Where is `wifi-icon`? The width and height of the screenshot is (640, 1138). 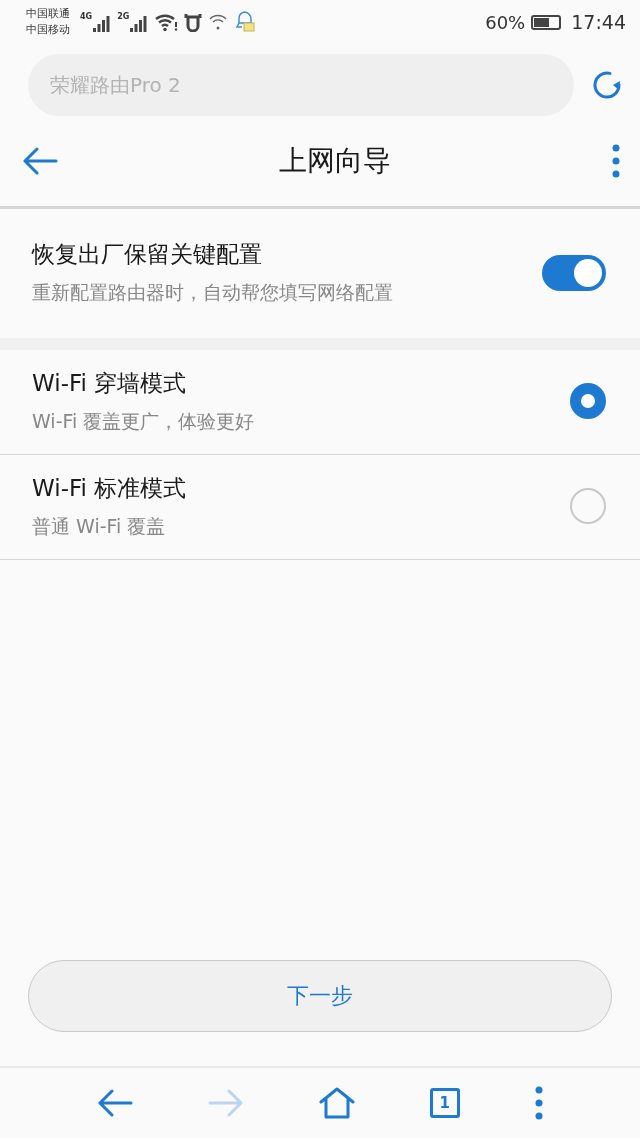
wifi-icon is located at coordinates (166, 22).